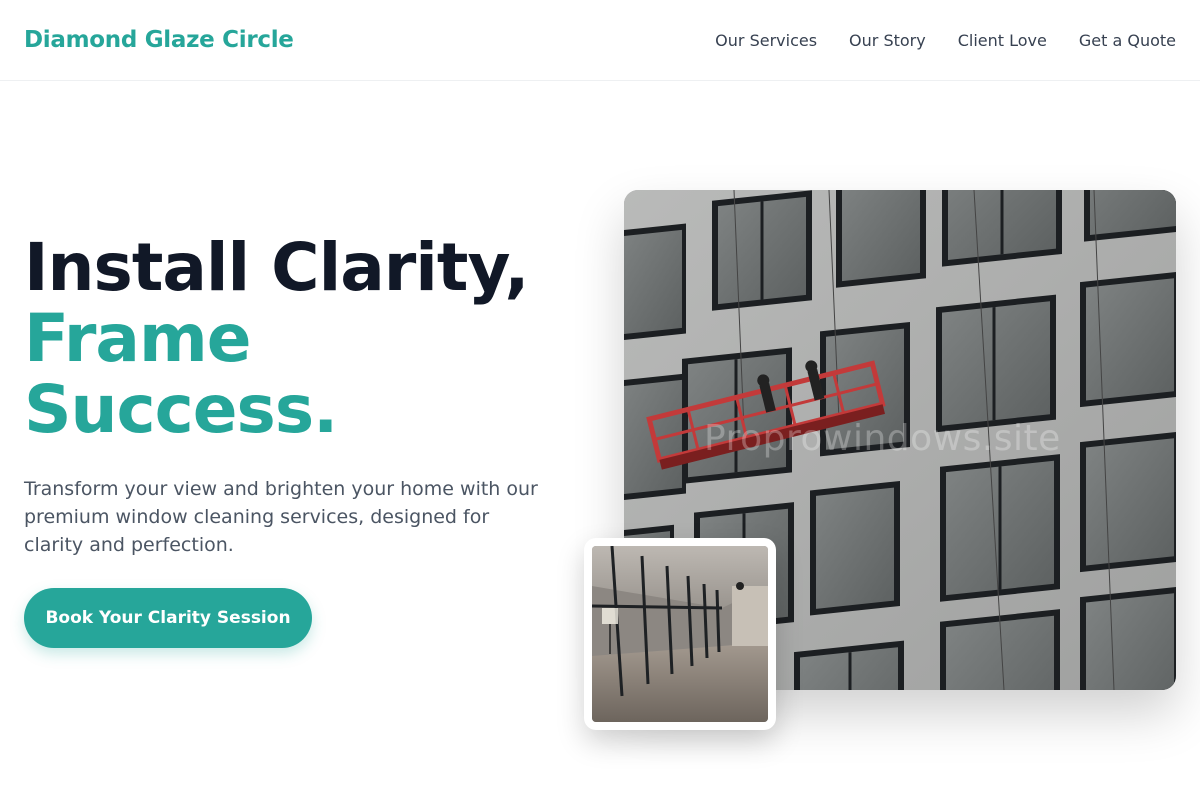 This screenshot has height=800, width=1200. I want to click on image-watermark: Proprowindows.site, so click(882, 438).